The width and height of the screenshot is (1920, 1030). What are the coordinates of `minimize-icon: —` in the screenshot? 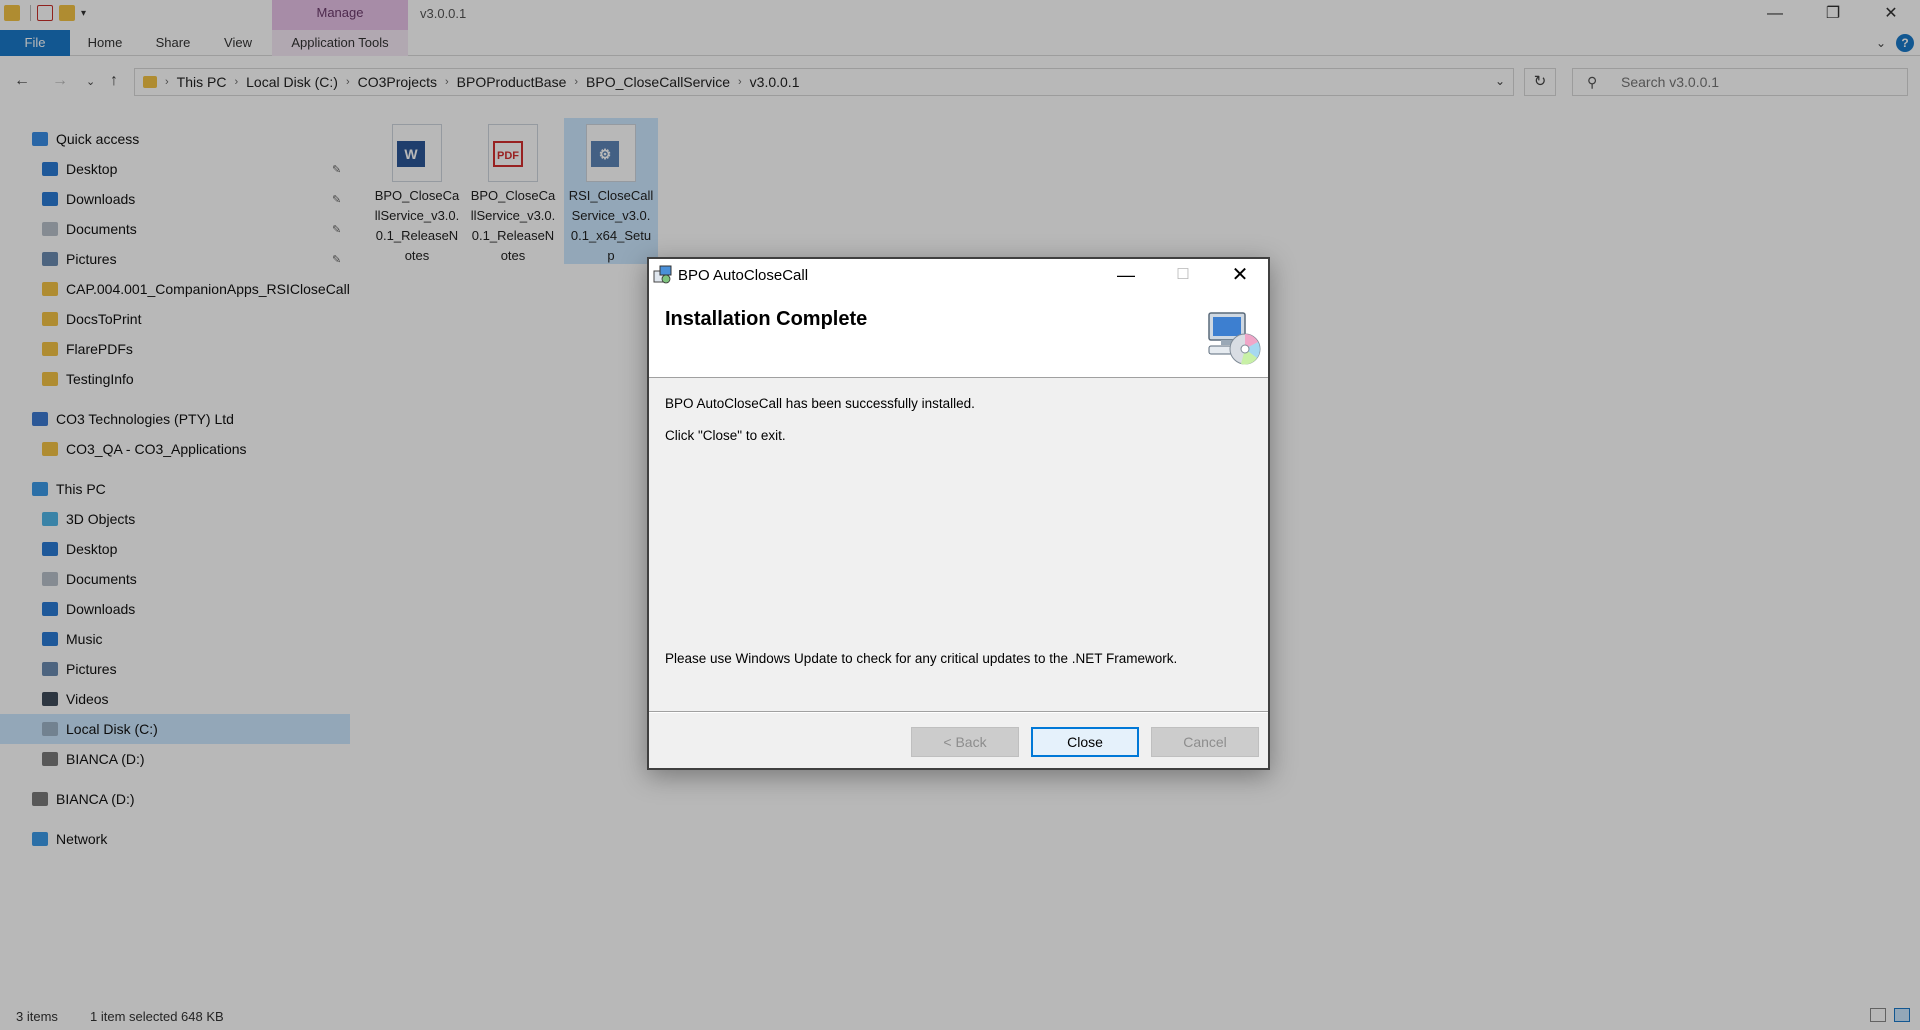 It's located at (1126, 276).